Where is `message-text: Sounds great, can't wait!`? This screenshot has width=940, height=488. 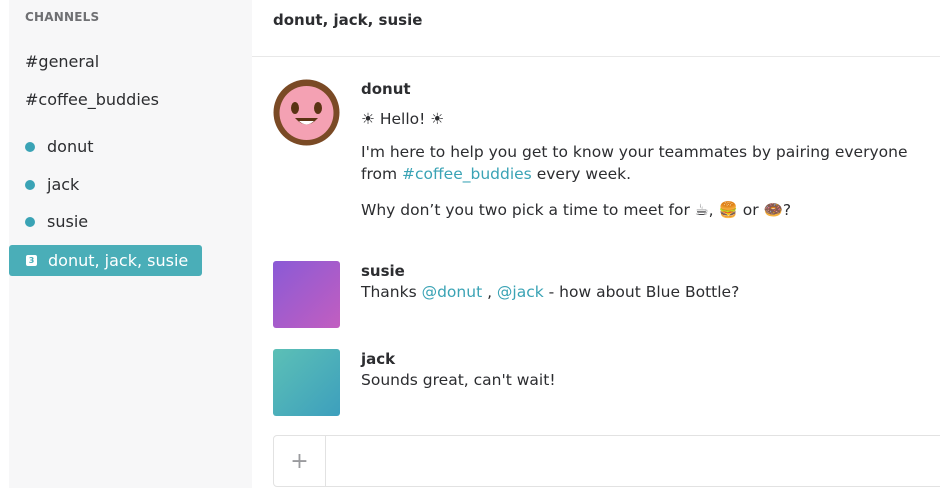 message-text: Sounds great, can't wait! is located at coordinates (458, 380).